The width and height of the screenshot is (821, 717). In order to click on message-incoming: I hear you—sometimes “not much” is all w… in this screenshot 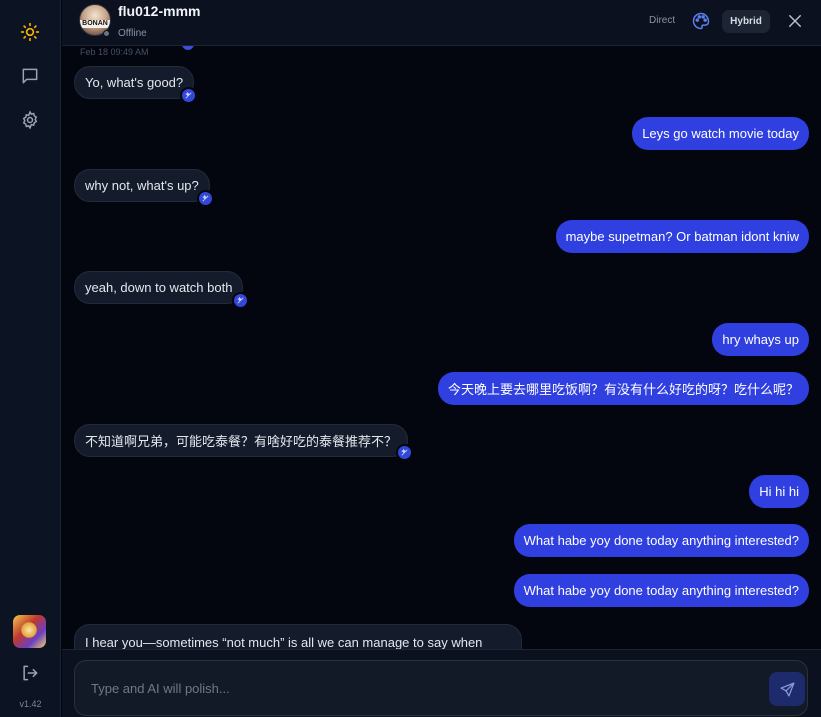, I will do `click(298, 636)`.